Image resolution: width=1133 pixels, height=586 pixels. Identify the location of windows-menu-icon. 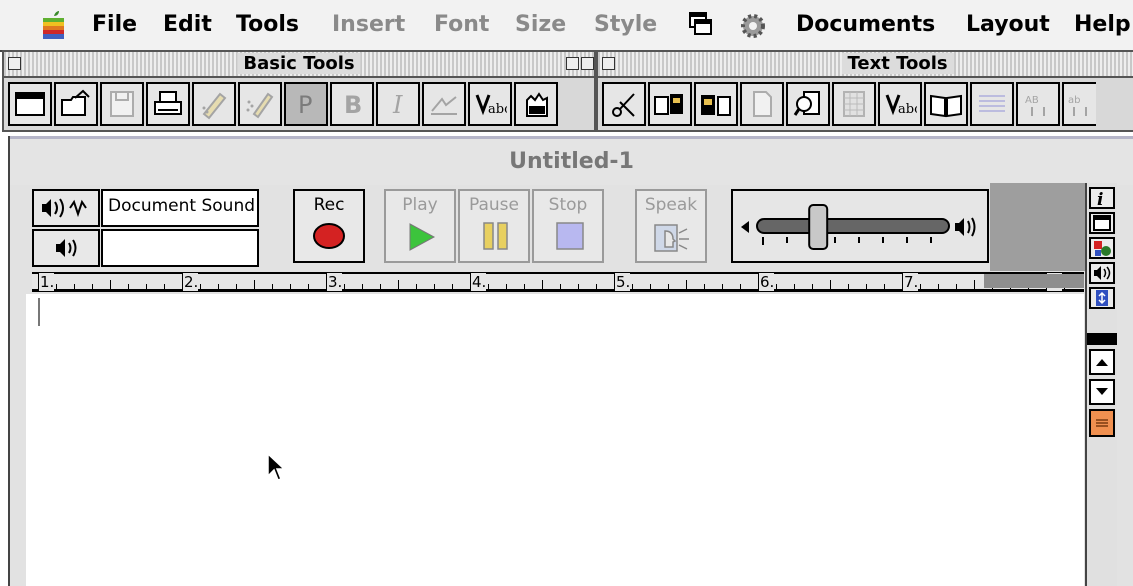
(701, 24).